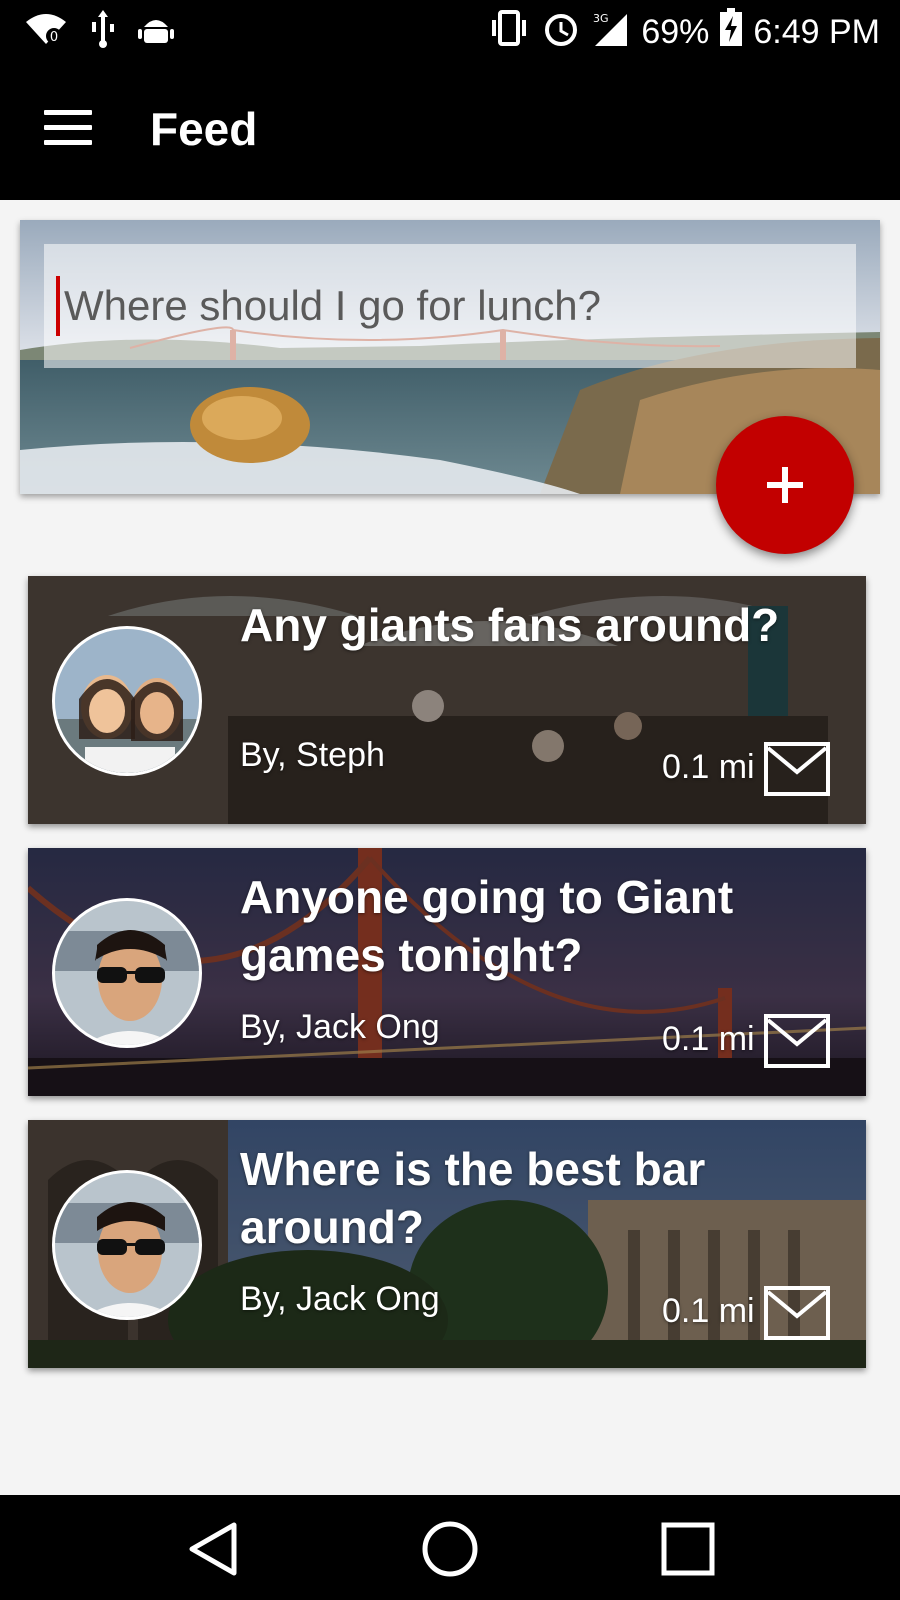 This screenshot has height=1600, width=900. I want to click on app-bar: Feed, so click(450, 131).